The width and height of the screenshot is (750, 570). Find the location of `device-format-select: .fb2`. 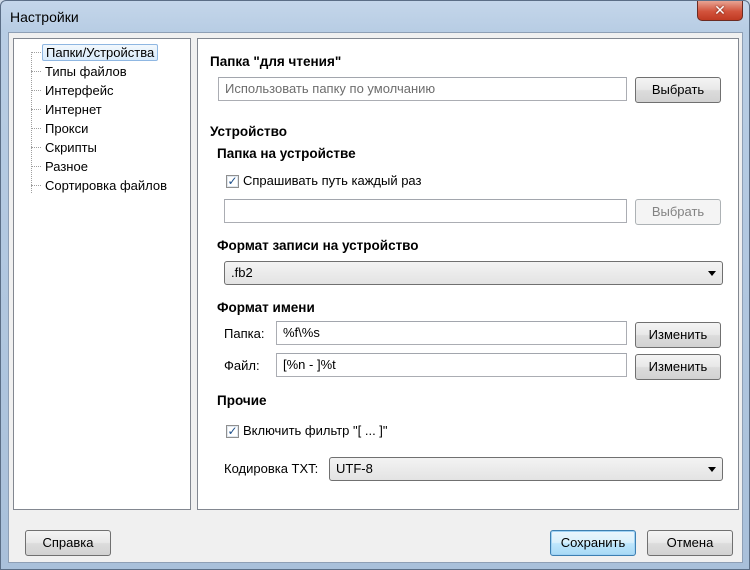

device-format-select: .fb2 is located at coordinates (473, 273).